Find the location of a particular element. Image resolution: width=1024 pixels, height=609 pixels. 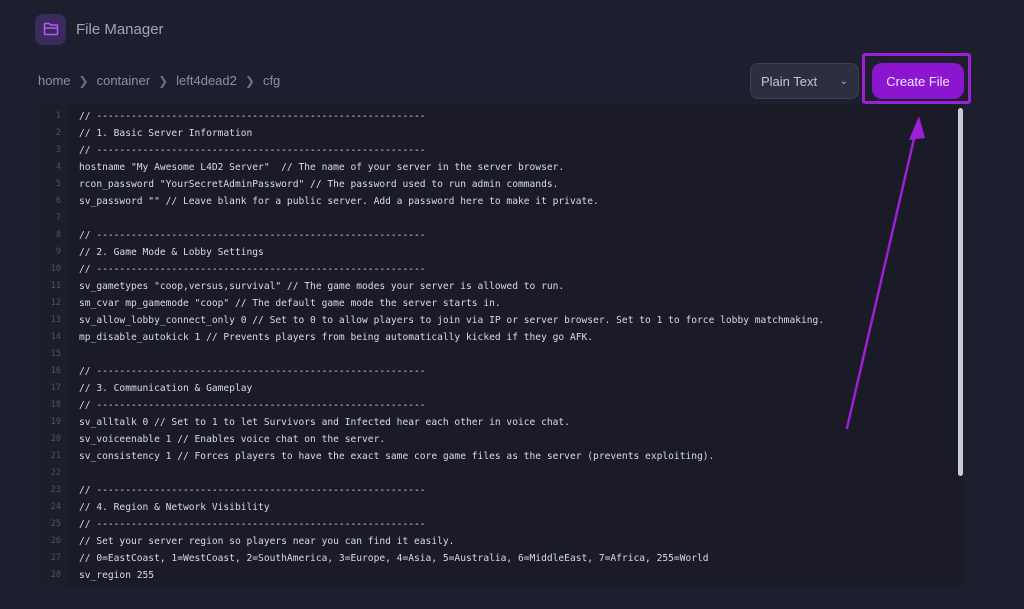

code-text: // 3. Communication & Gameplay is located at coordinates (166, 388).